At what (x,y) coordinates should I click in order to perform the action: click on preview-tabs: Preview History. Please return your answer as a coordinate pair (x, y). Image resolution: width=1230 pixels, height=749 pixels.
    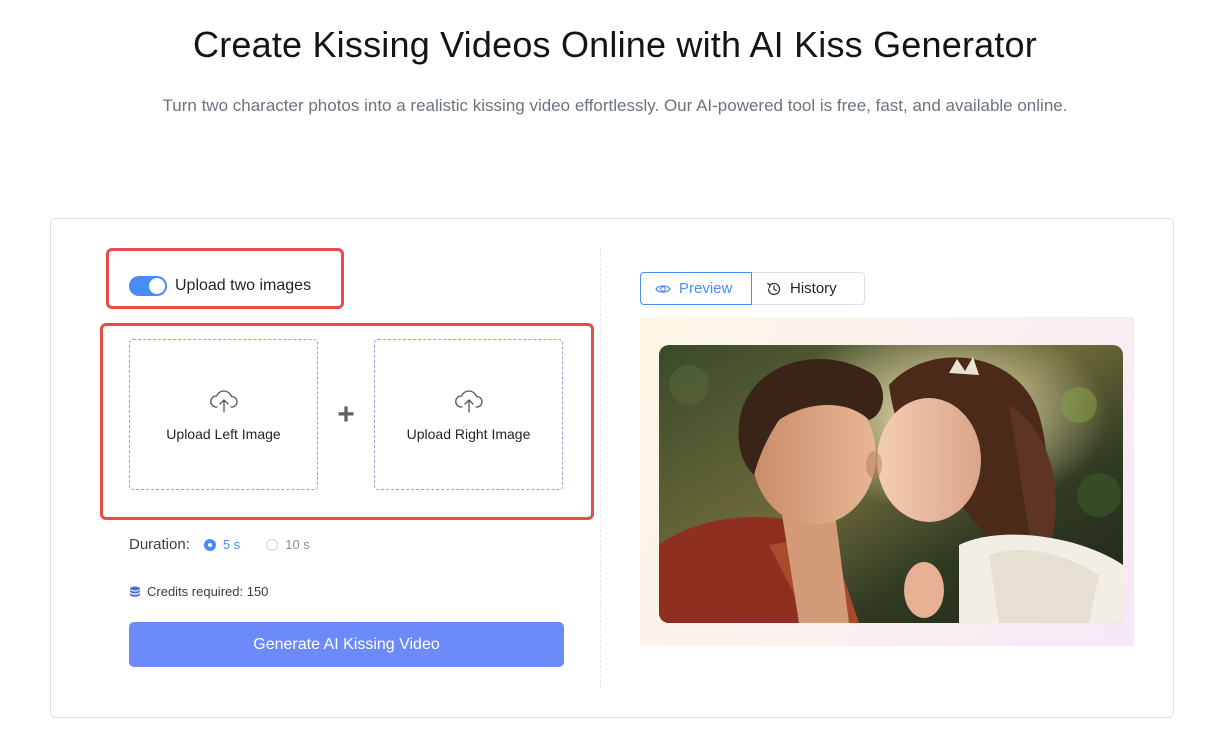
    Looking at the image, I should click on (752, 288).